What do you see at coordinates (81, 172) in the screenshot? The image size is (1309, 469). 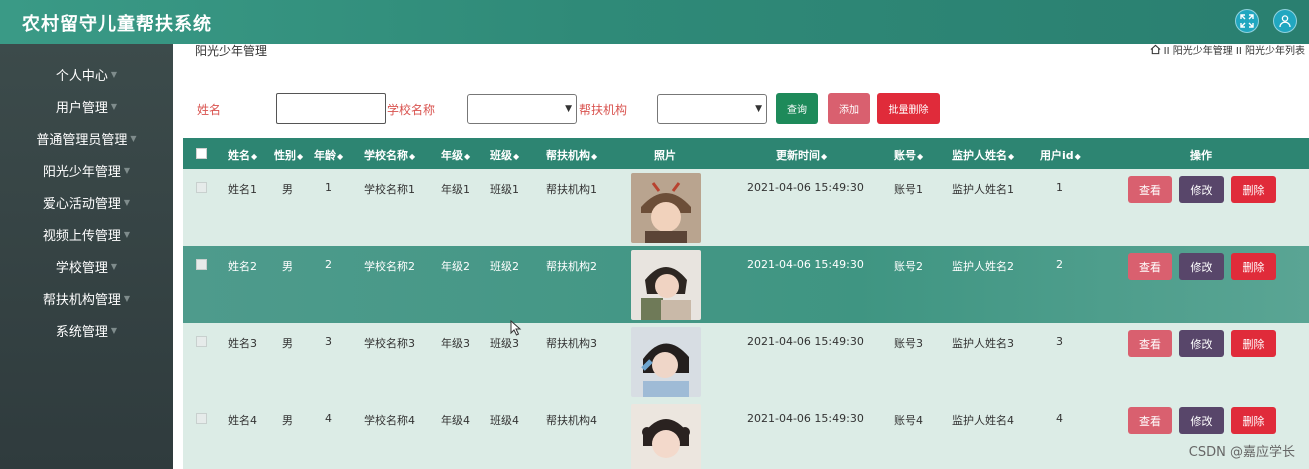 I see `sidebar-item-label: 阳光少年管理` at bounding box center [81, 172].